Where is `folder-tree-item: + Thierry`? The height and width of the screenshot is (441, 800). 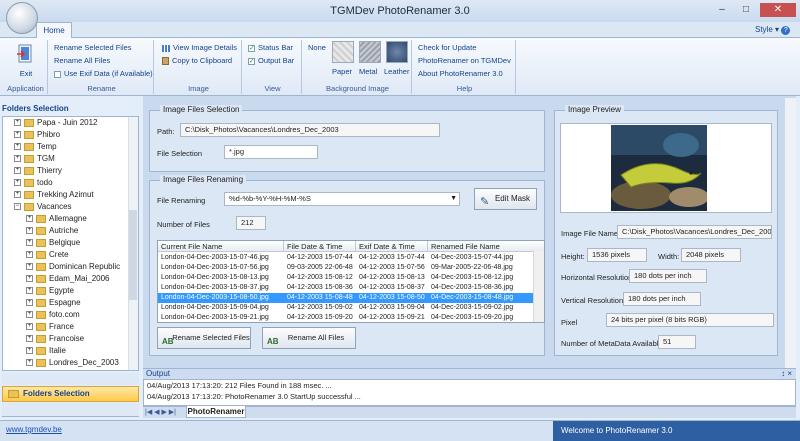 folder-tree-item: + Thierry is located at coordinates (38, 171).